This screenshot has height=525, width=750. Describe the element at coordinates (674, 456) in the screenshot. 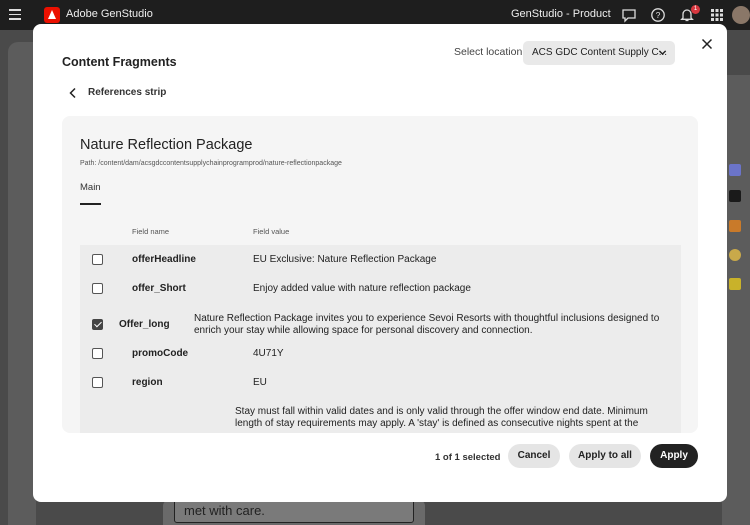

I see `apply-button: Apply` at that location.